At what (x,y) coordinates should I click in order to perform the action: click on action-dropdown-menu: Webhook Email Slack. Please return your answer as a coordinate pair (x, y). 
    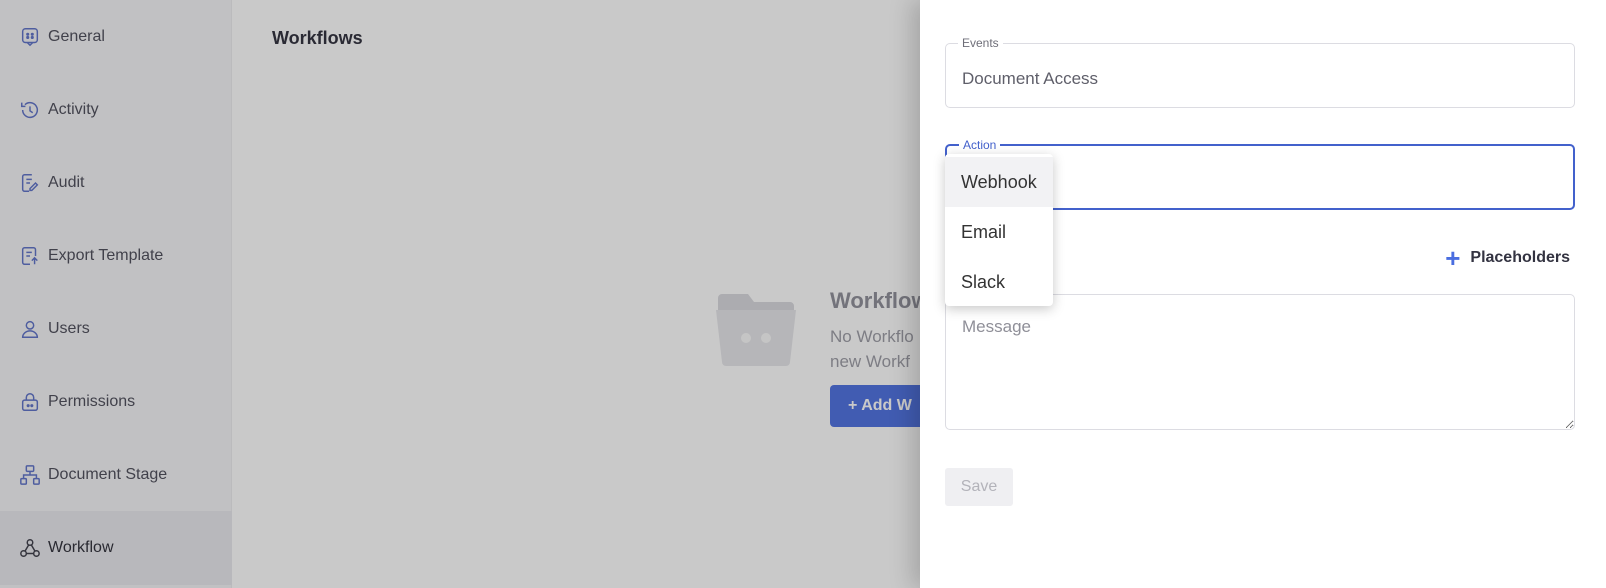
    Looking at the image, I should click on (999, 230).